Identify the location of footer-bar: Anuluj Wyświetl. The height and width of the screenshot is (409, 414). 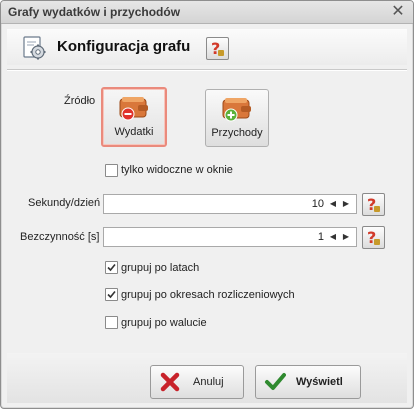
(207, 378).